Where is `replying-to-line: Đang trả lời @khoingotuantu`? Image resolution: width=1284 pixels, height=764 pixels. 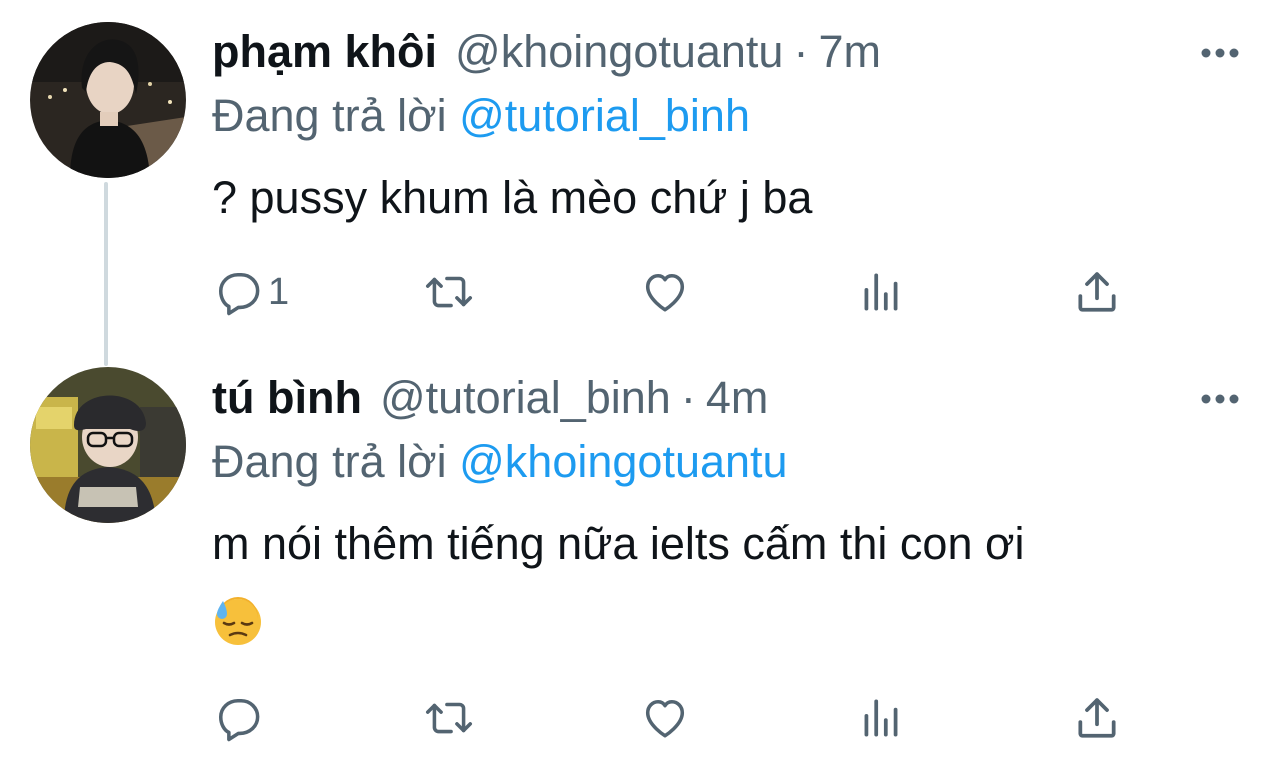
replying-to-line: Đang trả lời @khoingotuantu is located at coordinates (500, 462).